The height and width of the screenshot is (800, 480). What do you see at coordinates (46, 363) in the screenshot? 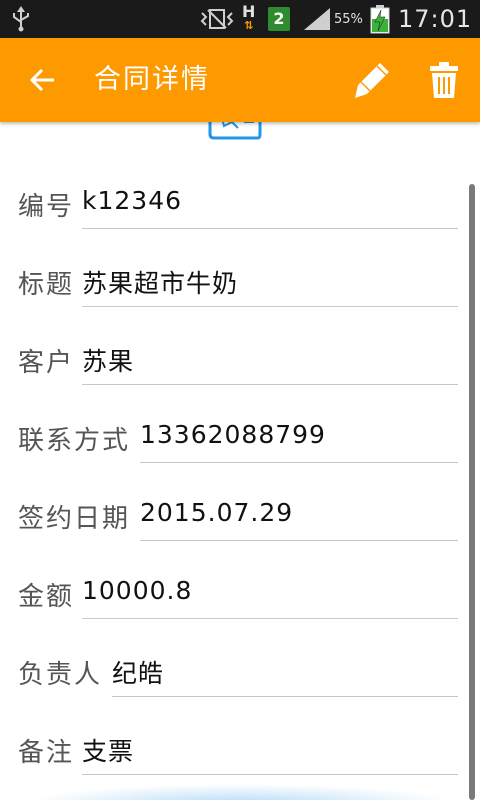
I see `field-label: 客户` at bounding box center [46, 363].